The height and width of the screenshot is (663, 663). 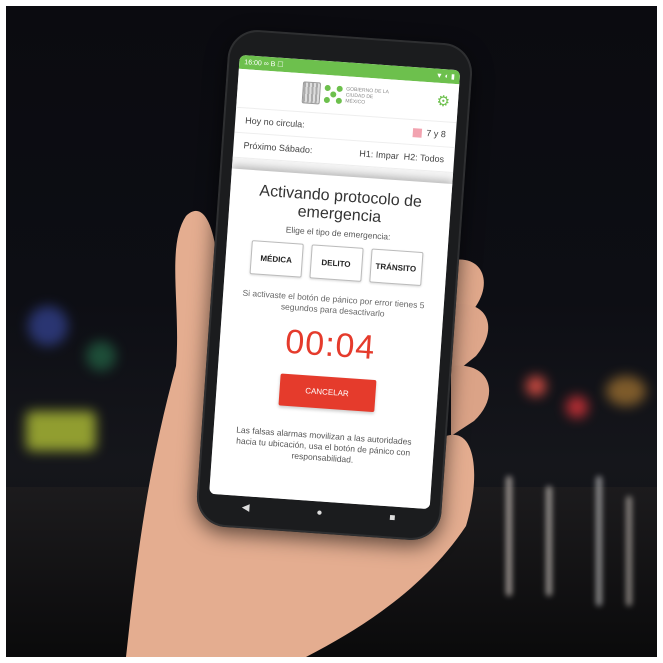 I want to click on recents-icon: ■, so click(x=392, y=517).